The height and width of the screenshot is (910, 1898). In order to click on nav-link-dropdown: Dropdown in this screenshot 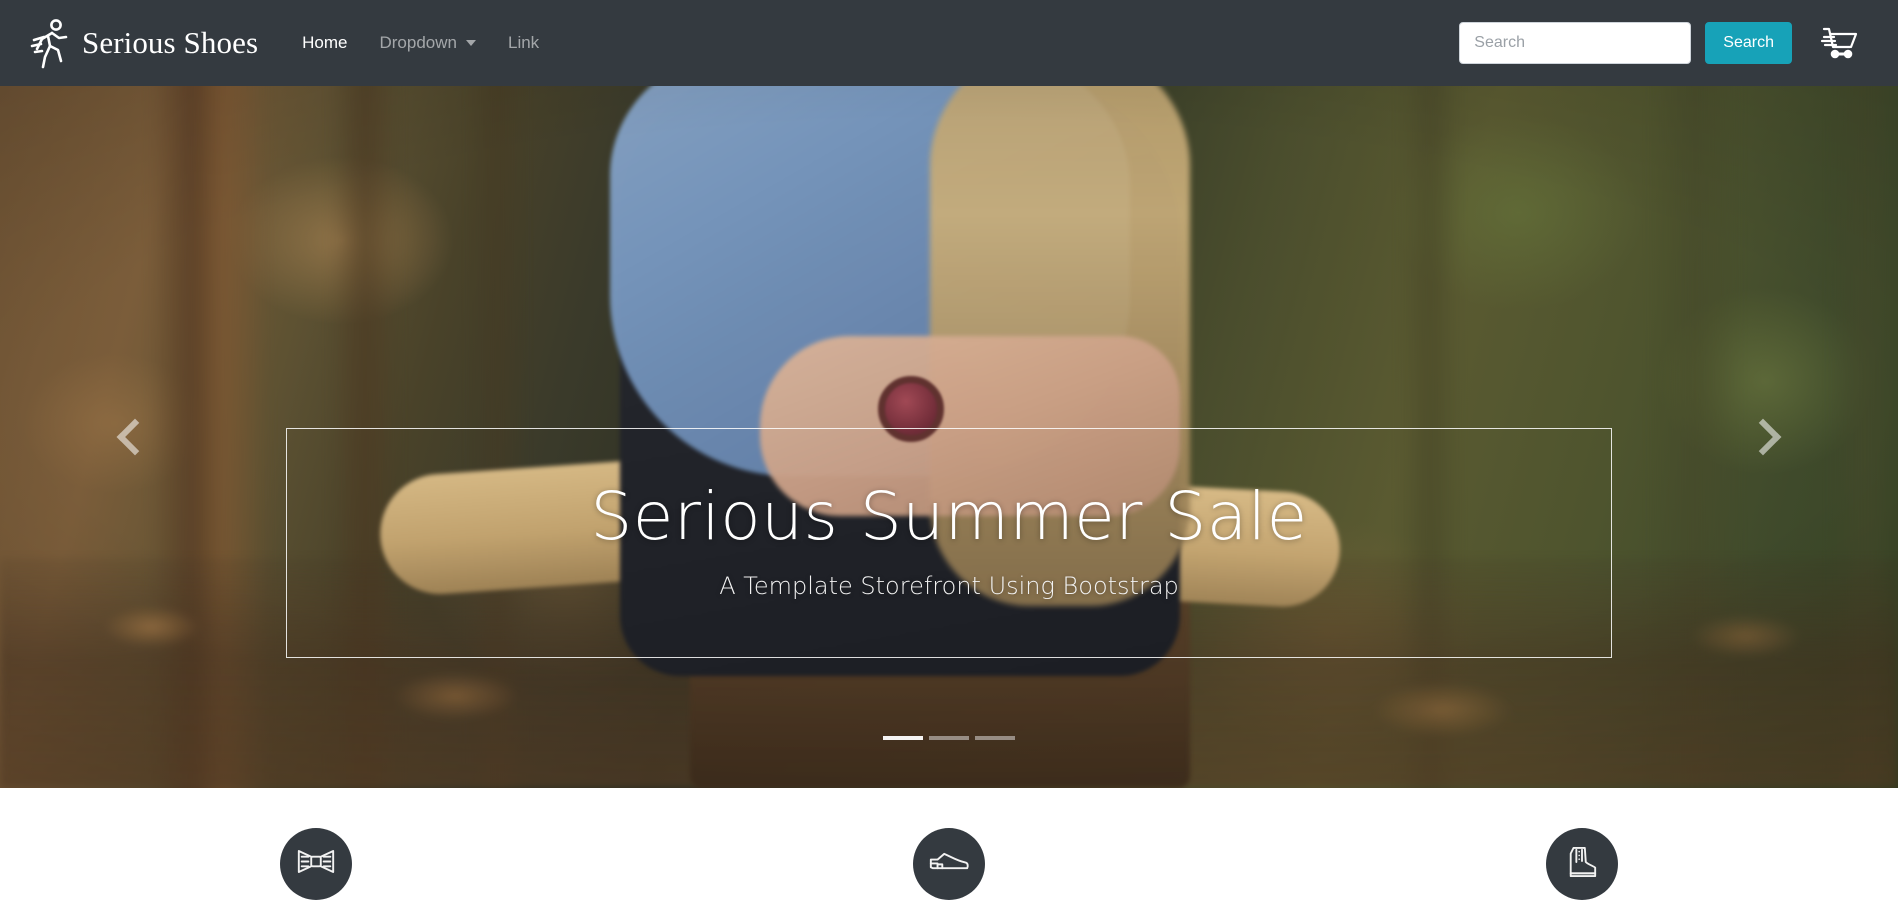, I will do `click(427, 43)`.